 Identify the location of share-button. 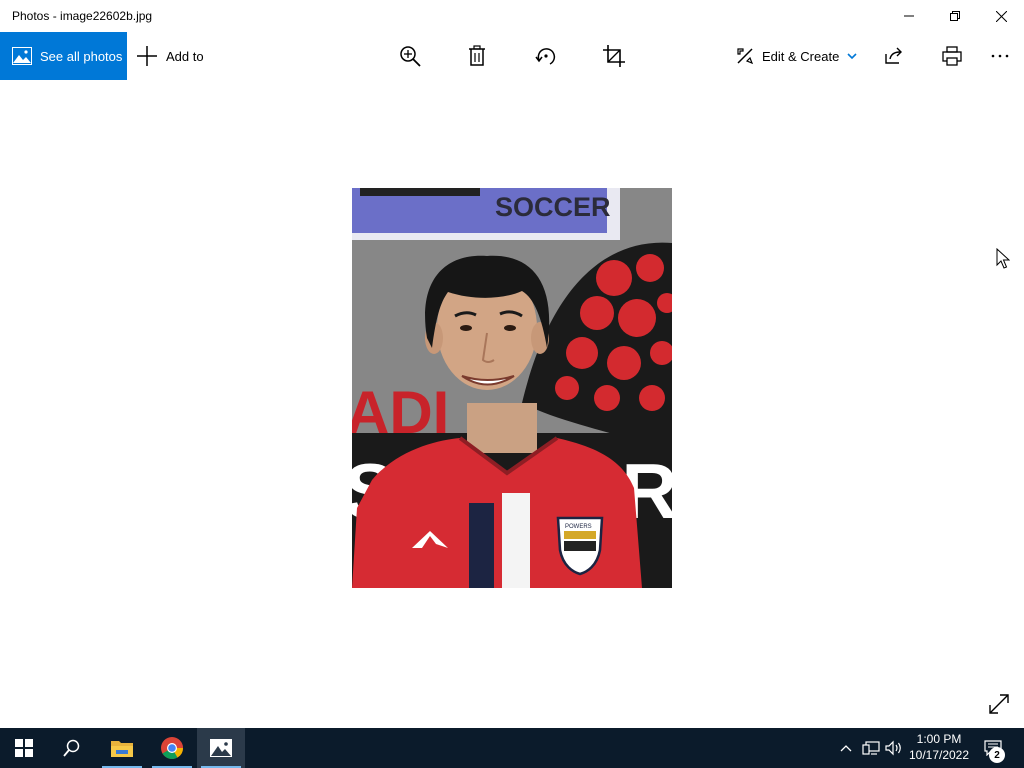
(894, 56).